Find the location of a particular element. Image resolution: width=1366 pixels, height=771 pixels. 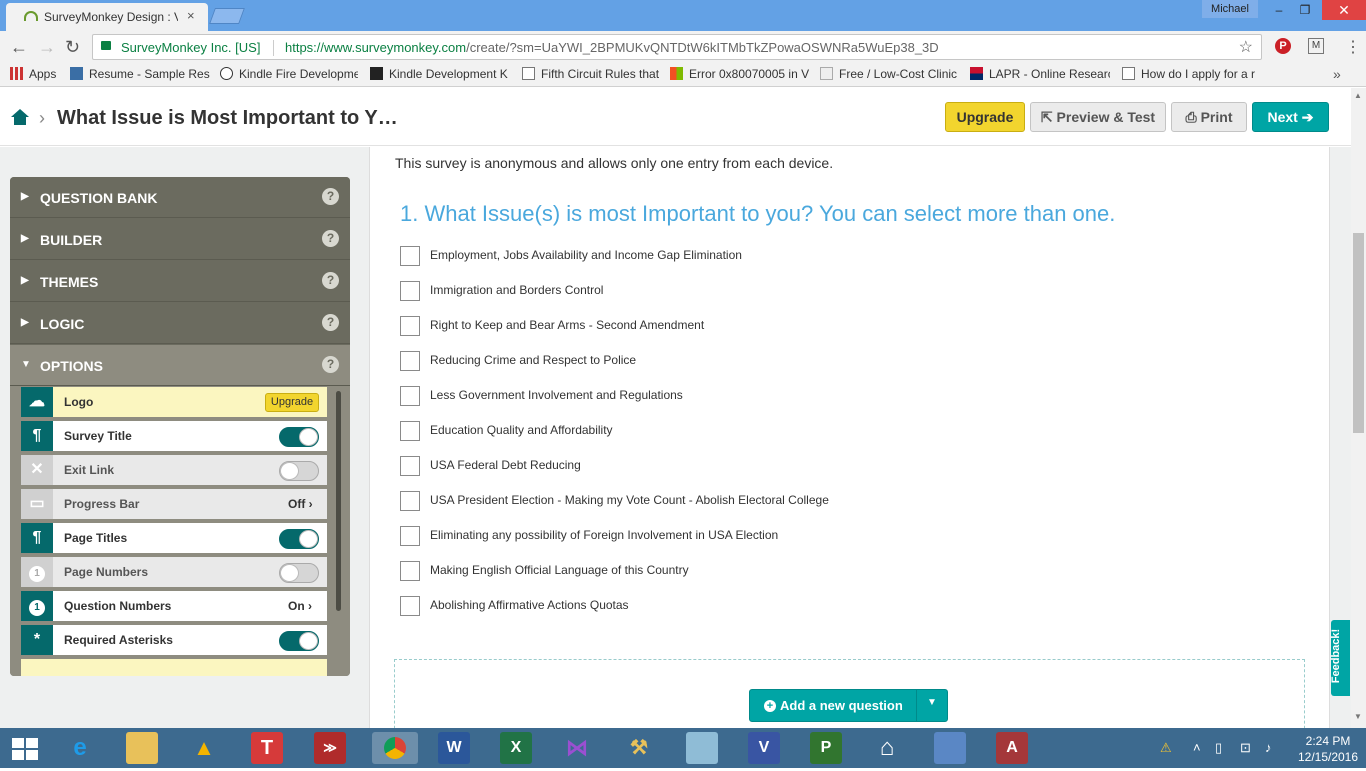

preview-test-button: ⇱ Preview & Test is located at coordinates (1098, 117).